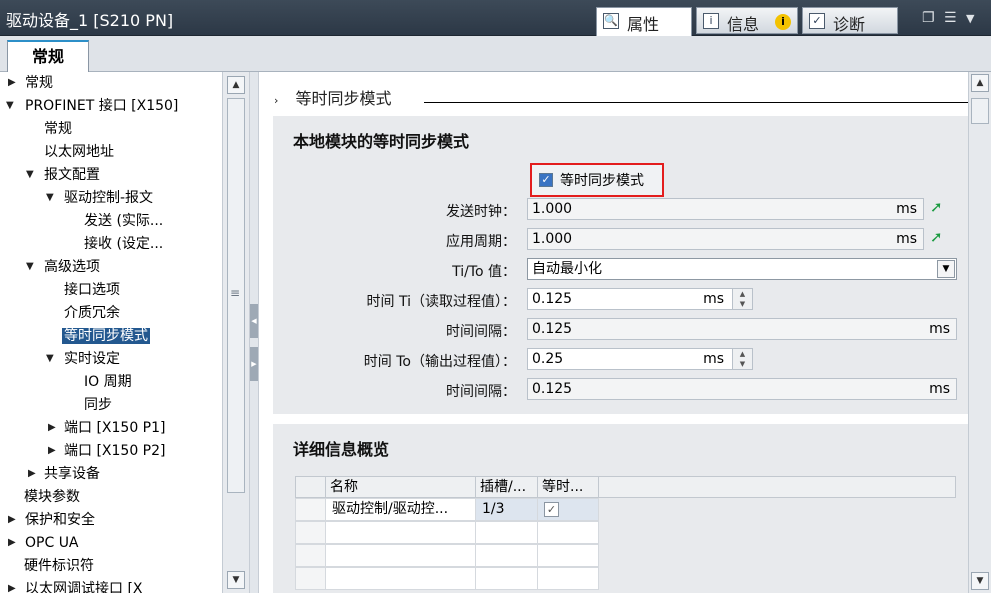  I want to click on menu-down-icon: ▼, so click(970, 18).